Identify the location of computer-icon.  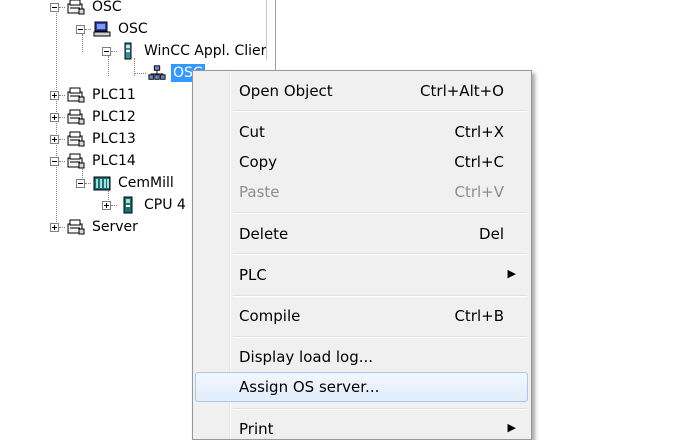
(102, 29).